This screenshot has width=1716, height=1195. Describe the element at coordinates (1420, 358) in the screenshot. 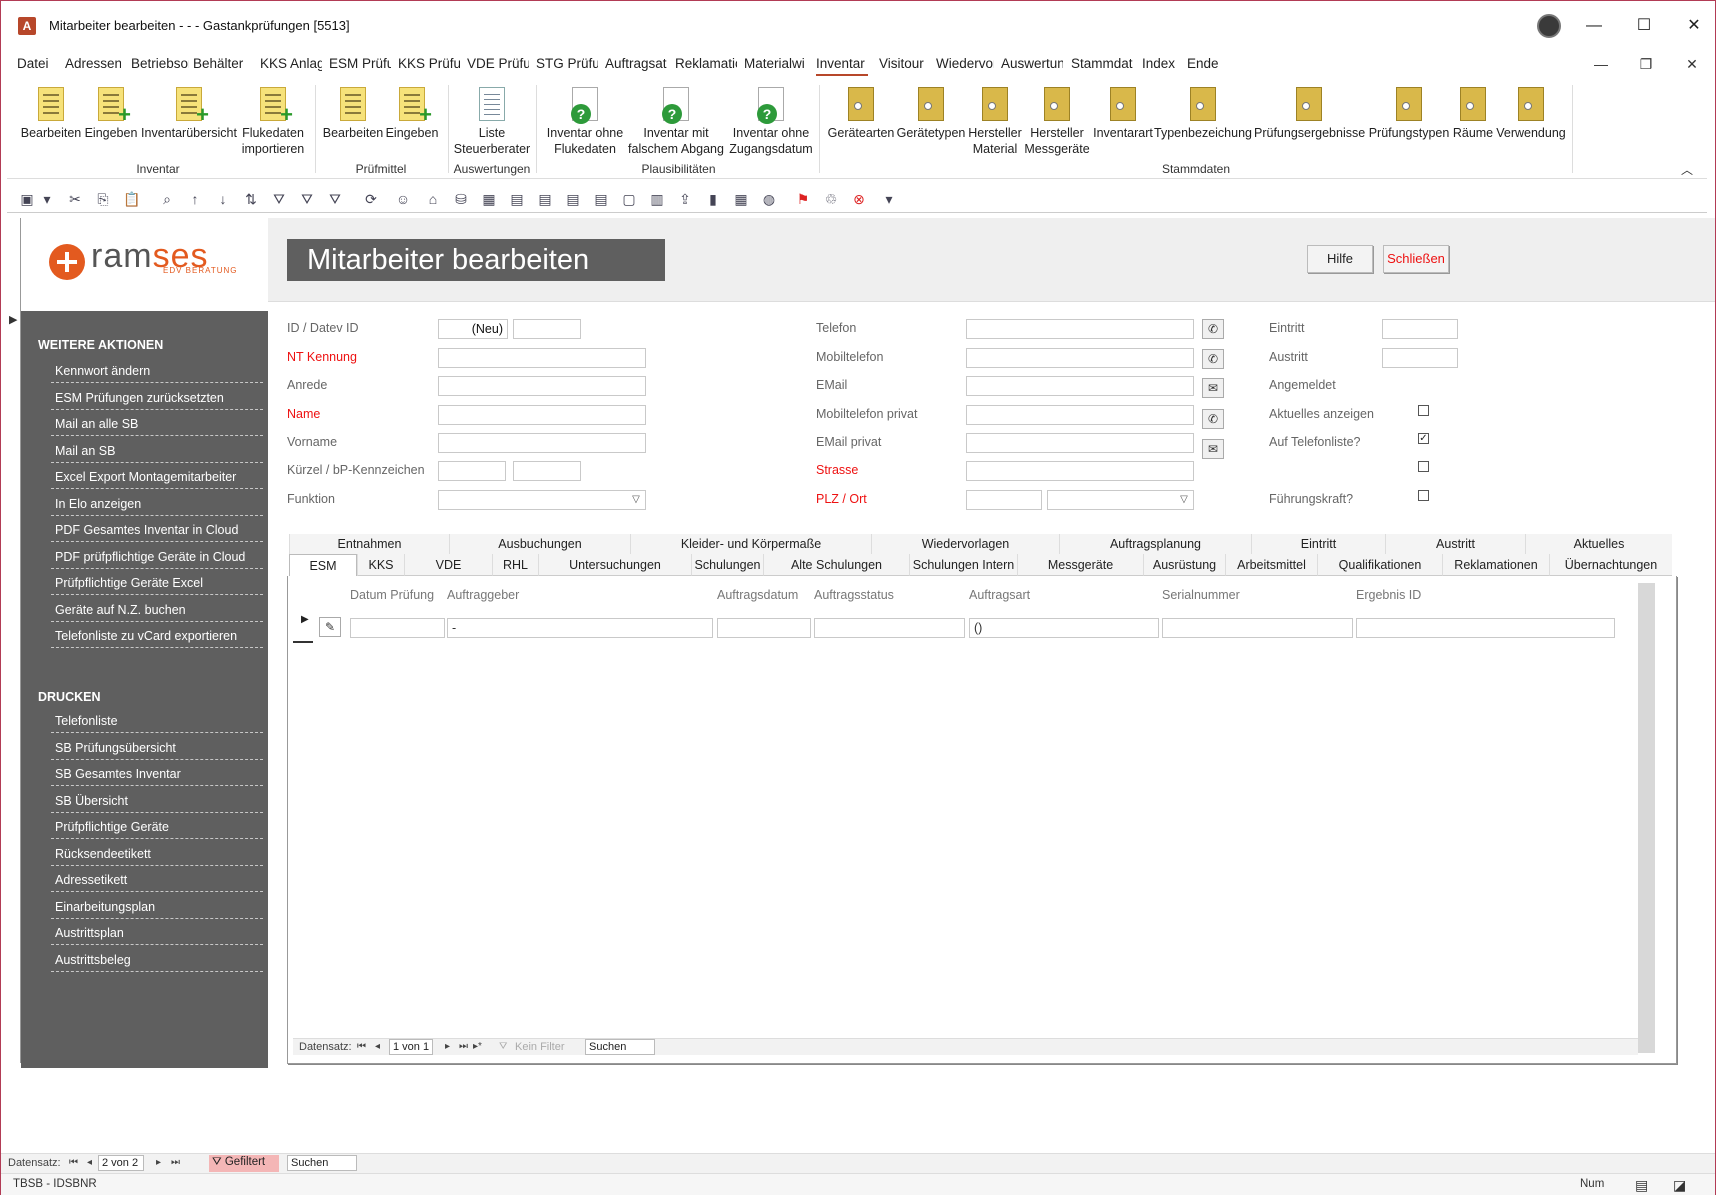

I see `austritt-field` at that location.